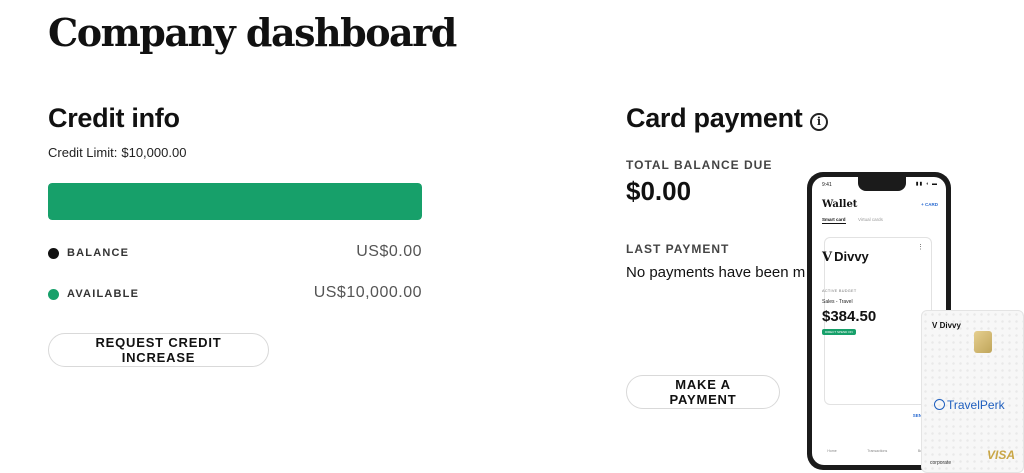 The height and width of the screenshot is (473, 1024). Describe the element at coordinates (158, 350) in the screenshot. I see `request-credit-increase-button: REQUEST CREDIT INCREASE` at that location.